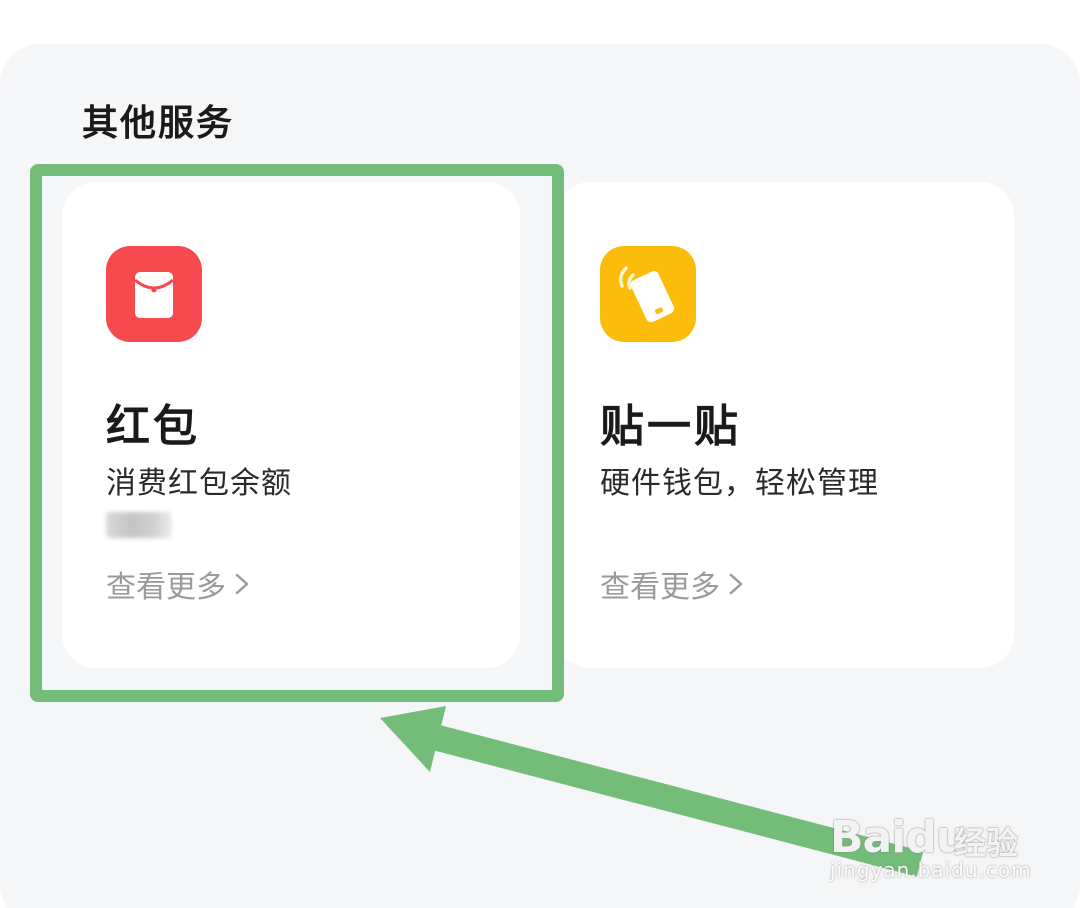 This screenshot has height=908, width=1080. What do you see at coordinates (139, 525) in the screenshot?
I see `redacted-balance` at bounding box center [139, 525].